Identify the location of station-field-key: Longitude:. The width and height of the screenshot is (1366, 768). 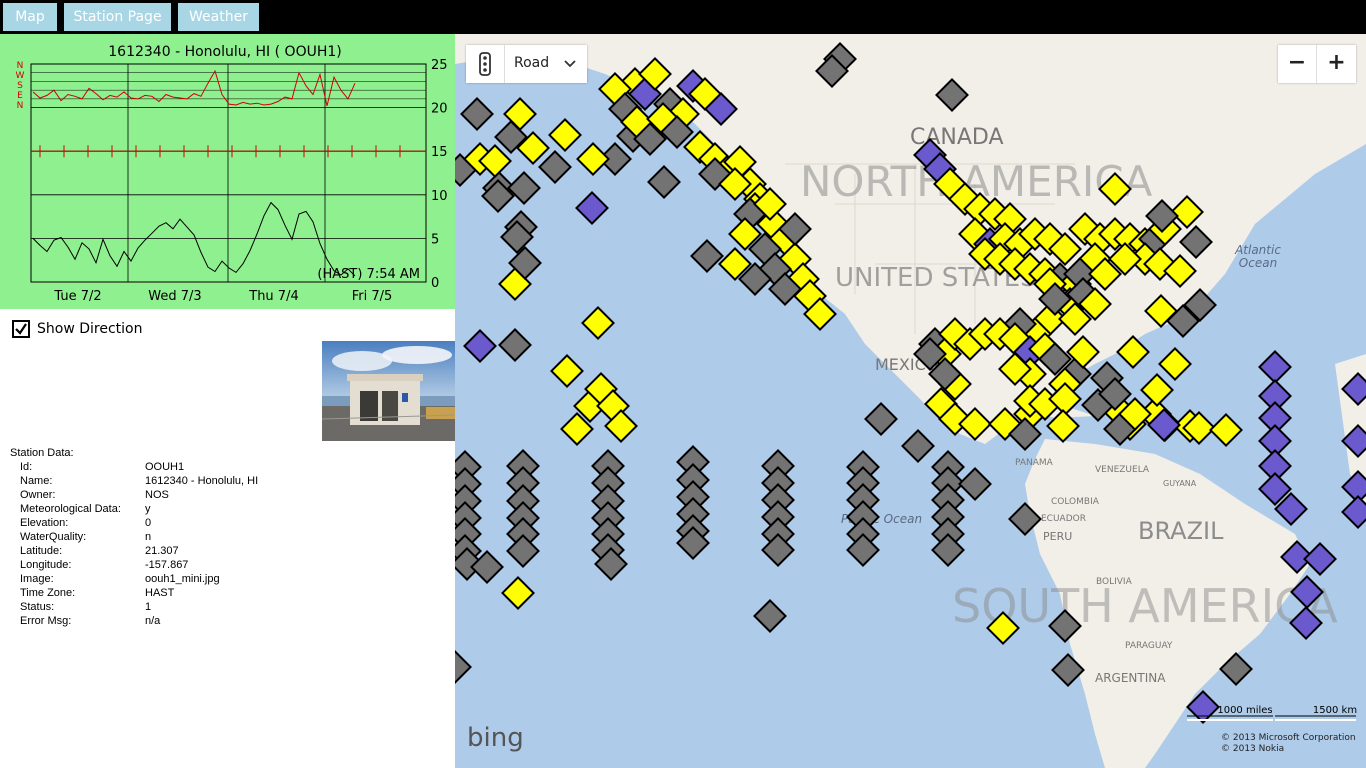
(46, 565).